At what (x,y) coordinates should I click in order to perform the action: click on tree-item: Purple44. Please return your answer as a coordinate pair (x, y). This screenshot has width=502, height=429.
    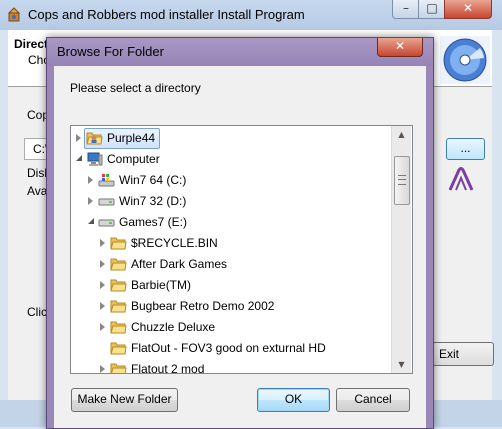
    Looking at the image, I should click on (231, 138).